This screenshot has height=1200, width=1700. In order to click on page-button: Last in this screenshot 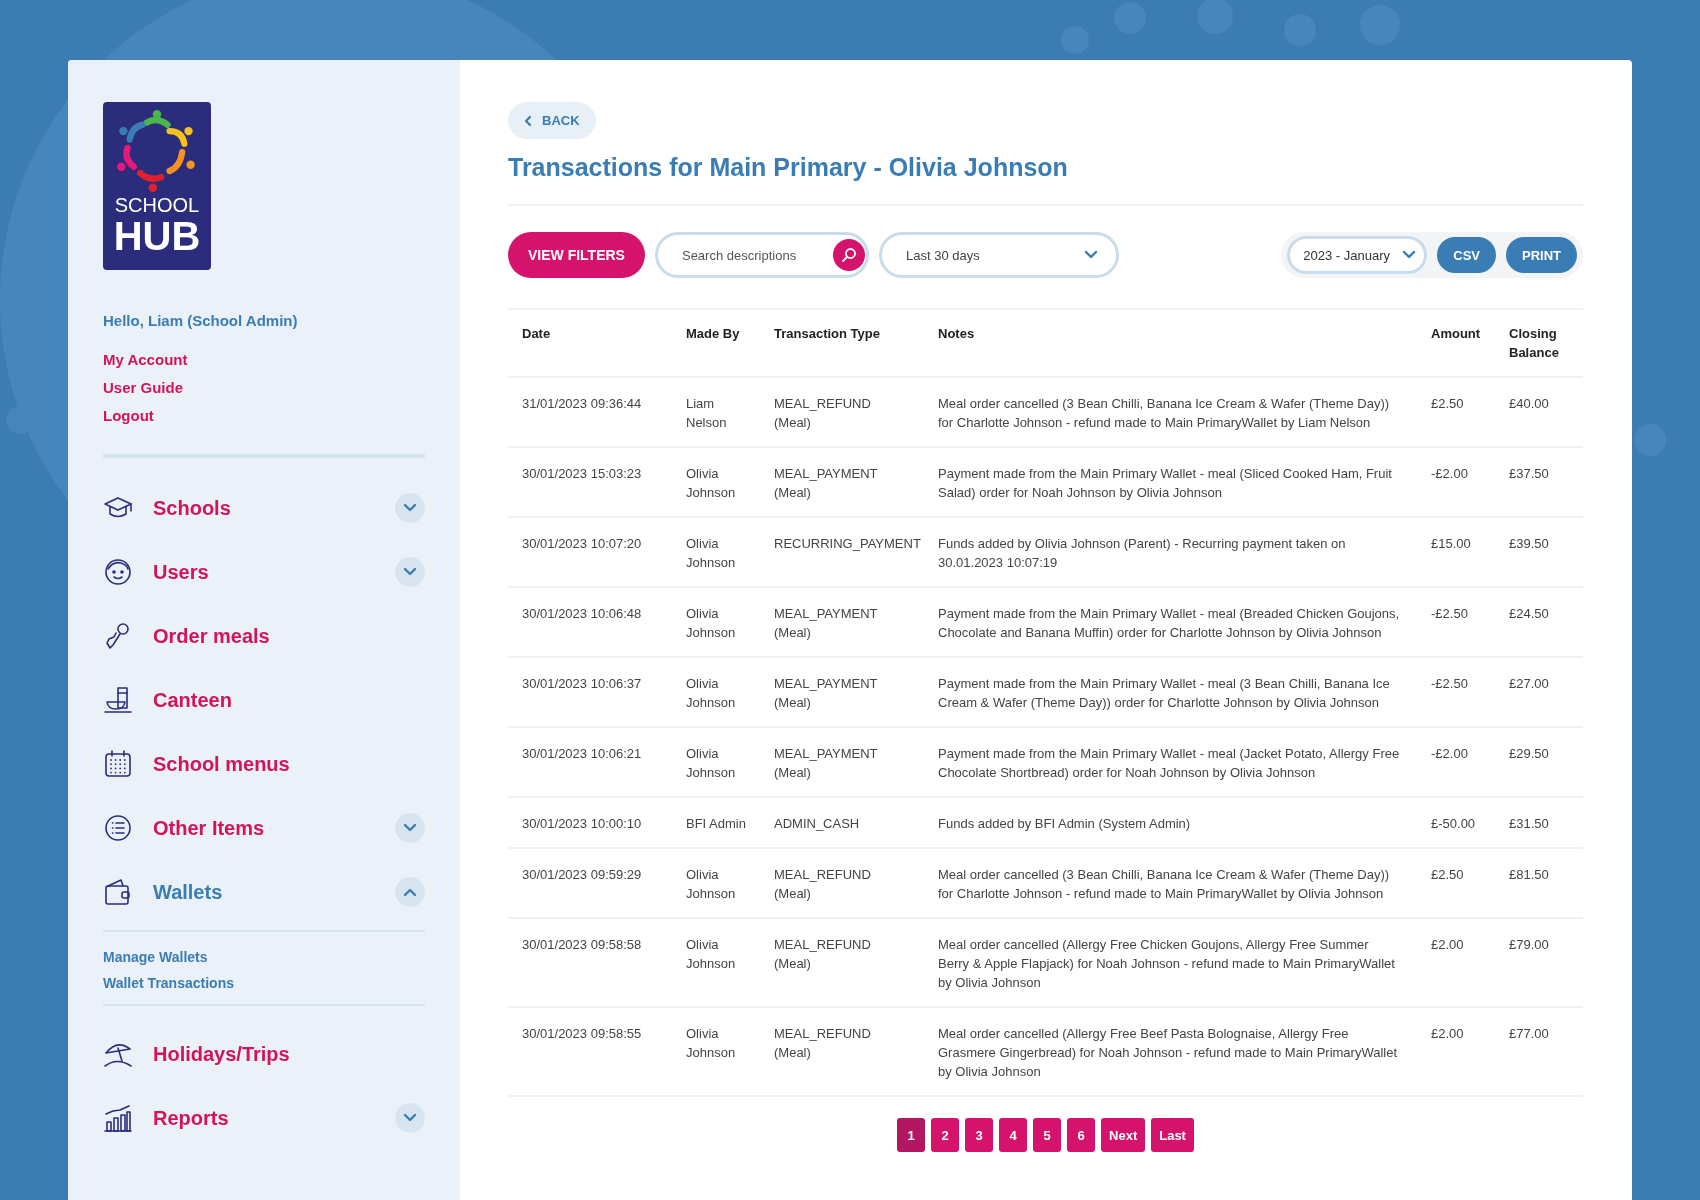, I will do `click(1172, 1135)`.